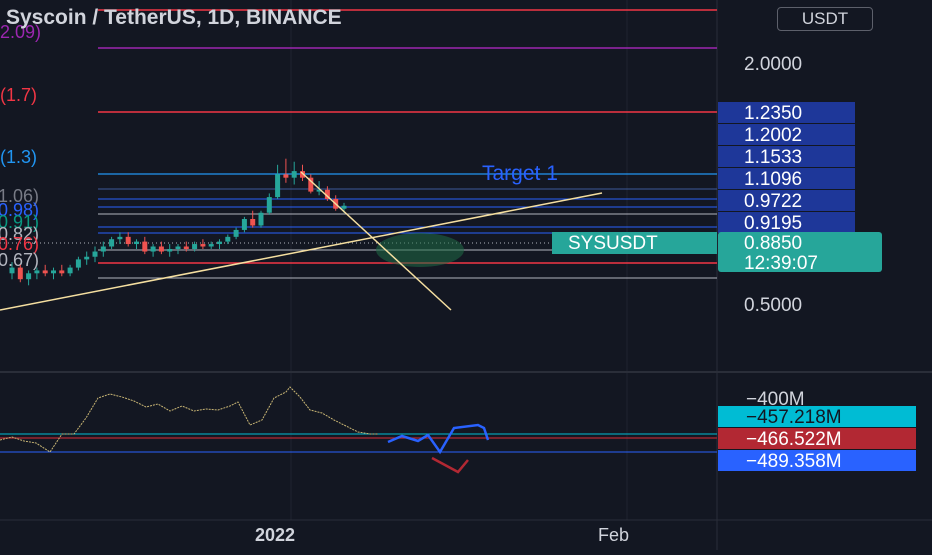  What do you see at coordinates (275, 535) in the screenshot?
I see `time-tick: 2022` at bounding box center [275, 535].